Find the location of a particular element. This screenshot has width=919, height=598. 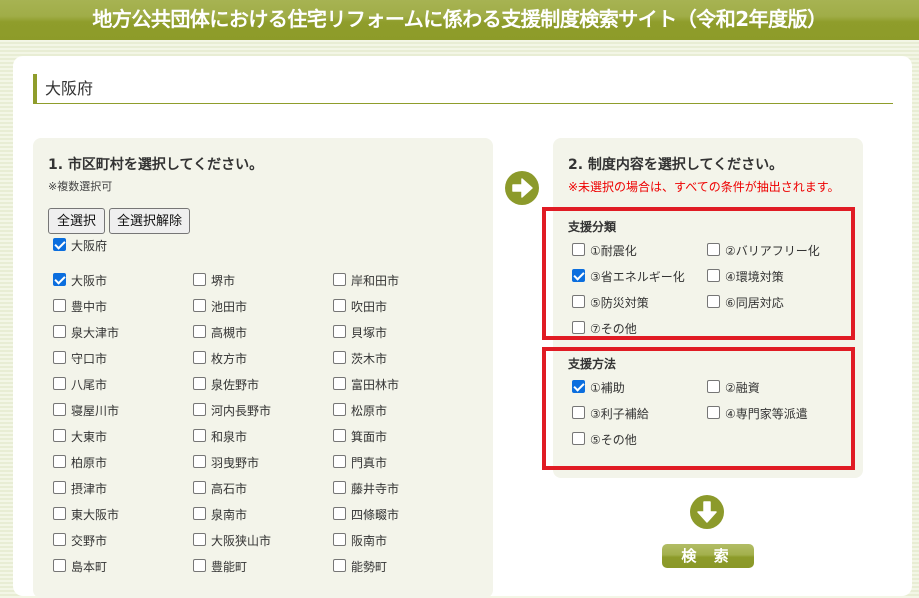

category-4-label: ⑤防災対策 is located at coordinates (619, 303).